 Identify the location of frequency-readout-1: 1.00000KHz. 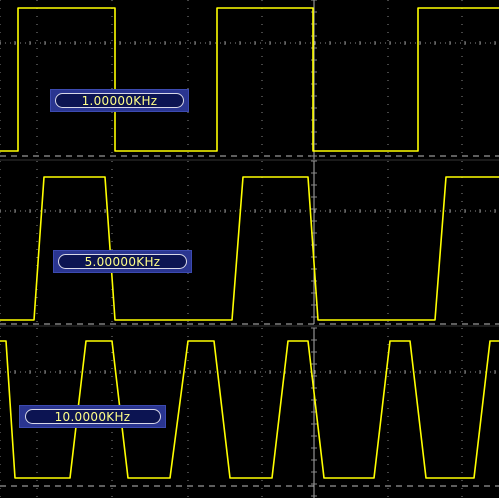
(119, 100).